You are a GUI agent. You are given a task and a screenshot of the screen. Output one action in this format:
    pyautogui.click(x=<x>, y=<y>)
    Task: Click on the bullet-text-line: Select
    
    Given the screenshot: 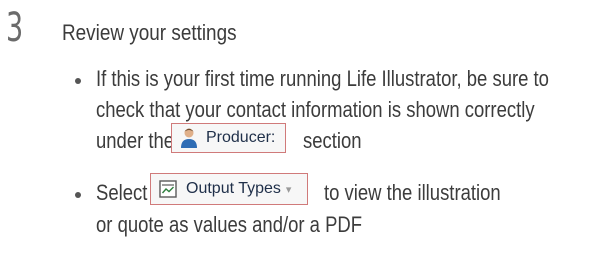 What is the action you would take?
    pyautogui.click(x=122, y=192)
    